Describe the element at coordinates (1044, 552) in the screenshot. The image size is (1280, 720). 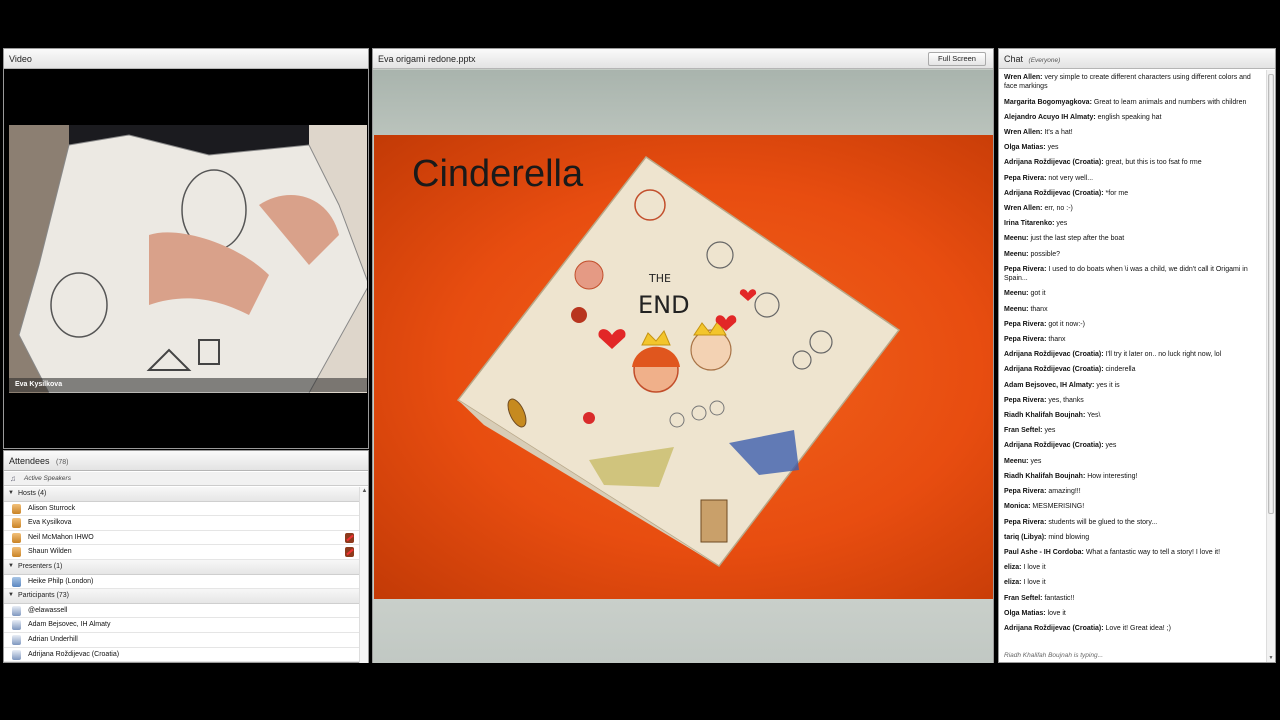
I see `chat-sender: Paul Ashe - IH Cordoba:` at that location.